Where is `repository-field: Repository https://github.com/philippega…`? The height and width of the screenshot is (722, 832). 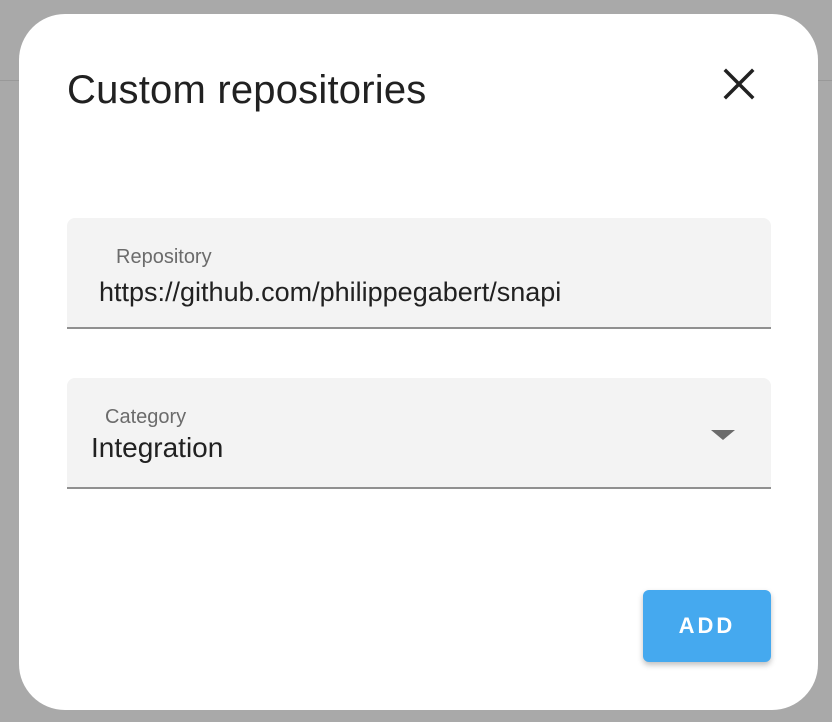
repository-field: Repository https://github.com/philippega… is located at coordinates (419, 273).